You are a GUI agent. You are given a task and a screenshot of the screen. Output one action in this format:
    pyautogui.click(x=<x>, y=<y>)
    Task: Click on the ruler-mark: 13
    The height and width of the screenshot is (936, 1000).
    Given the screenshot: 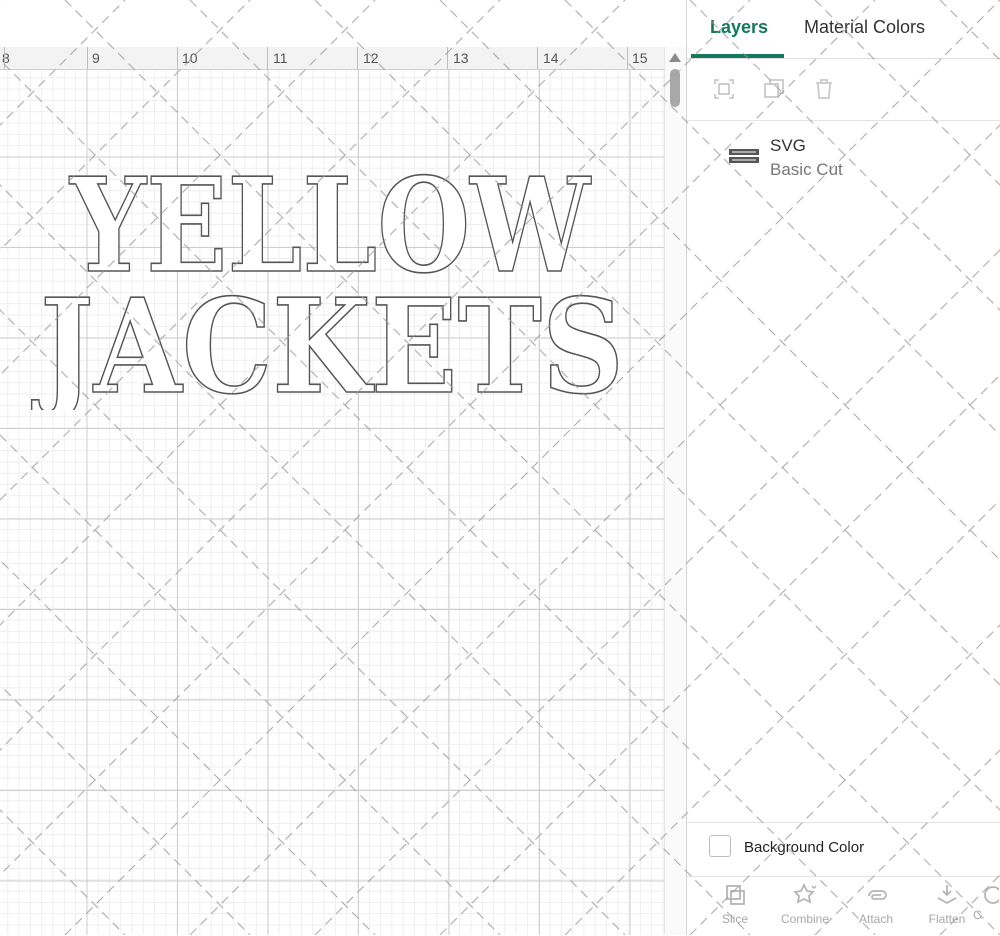 What is the action you would take?
    pyautogui.click(x=461, y=58)
    